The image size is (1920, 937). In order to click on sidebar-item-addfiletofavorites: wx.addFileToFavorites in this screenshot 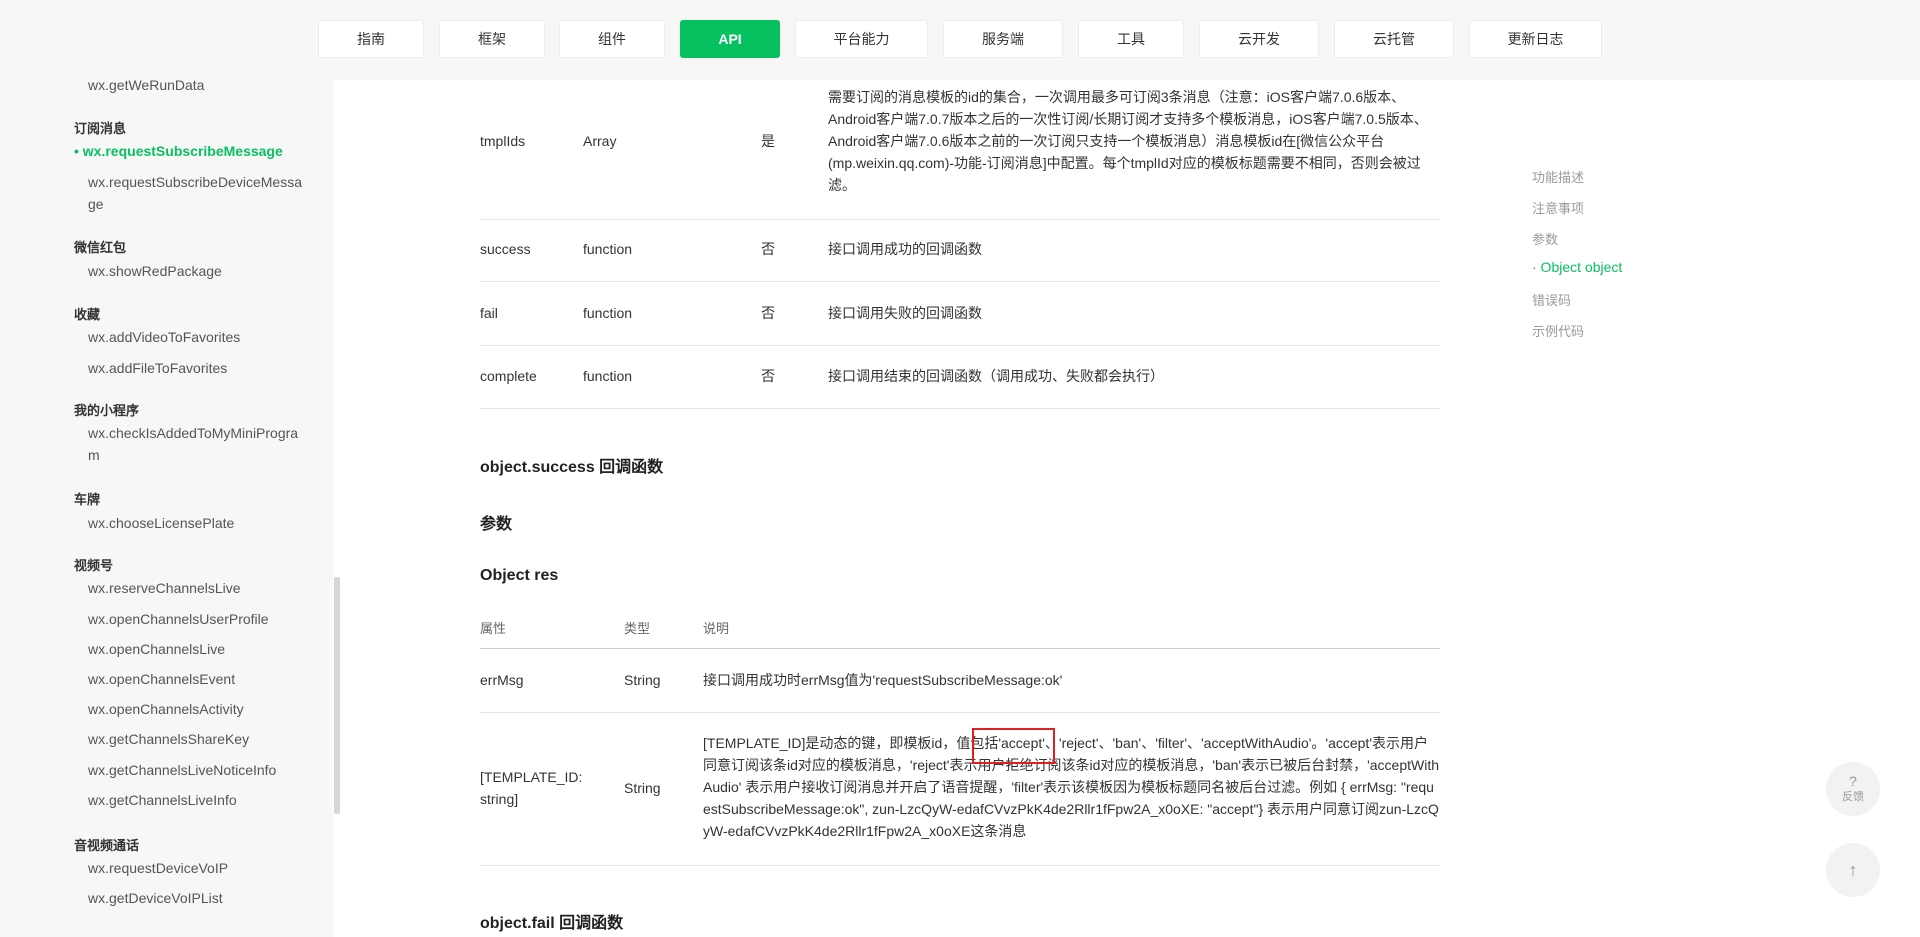, I will do `click(198, 368)`.